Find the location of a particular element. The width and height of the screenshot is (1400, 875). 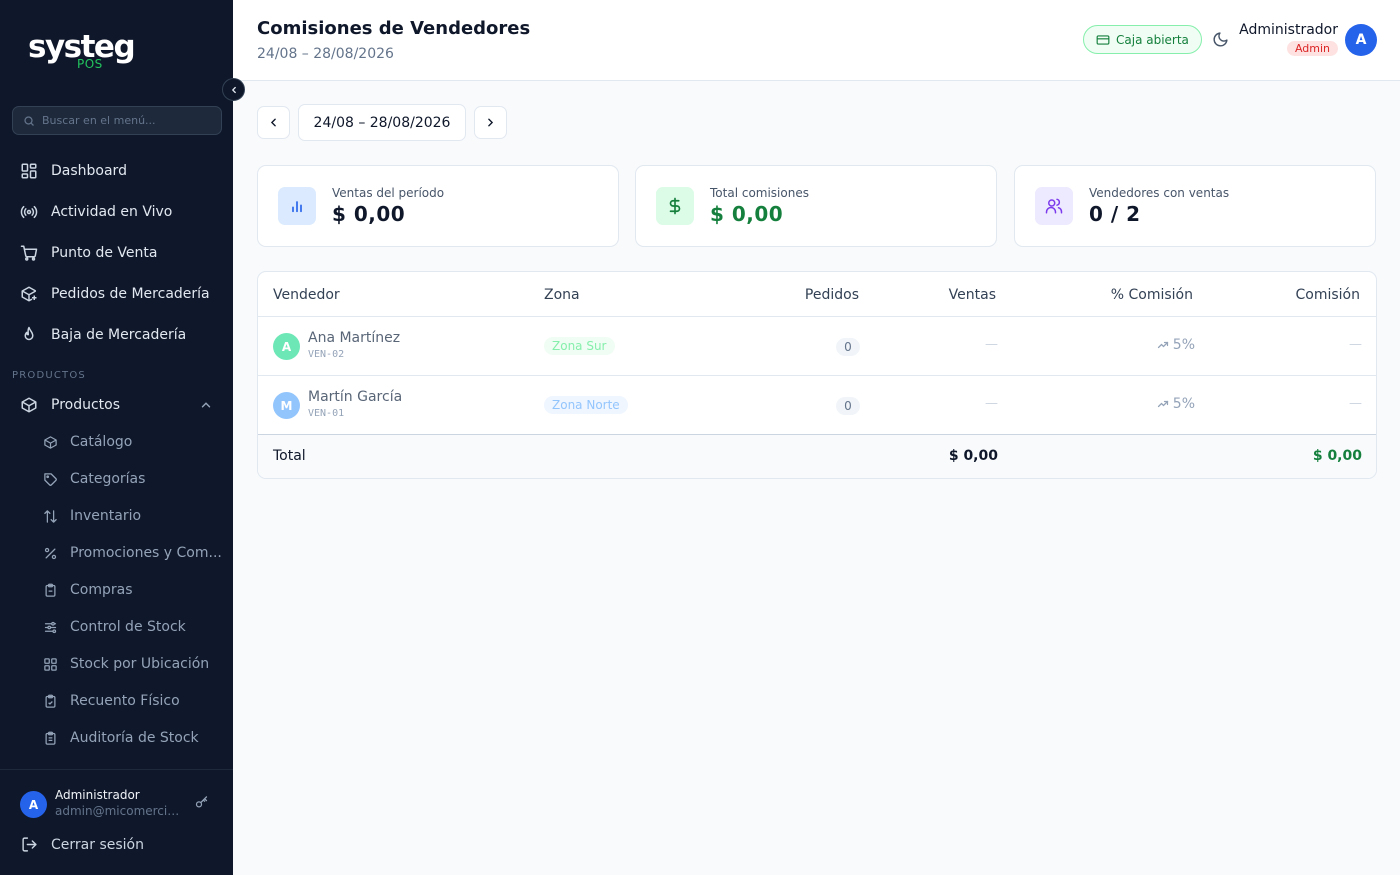

column-header-pct: % Comisión is located at coordinates (1152, 295).